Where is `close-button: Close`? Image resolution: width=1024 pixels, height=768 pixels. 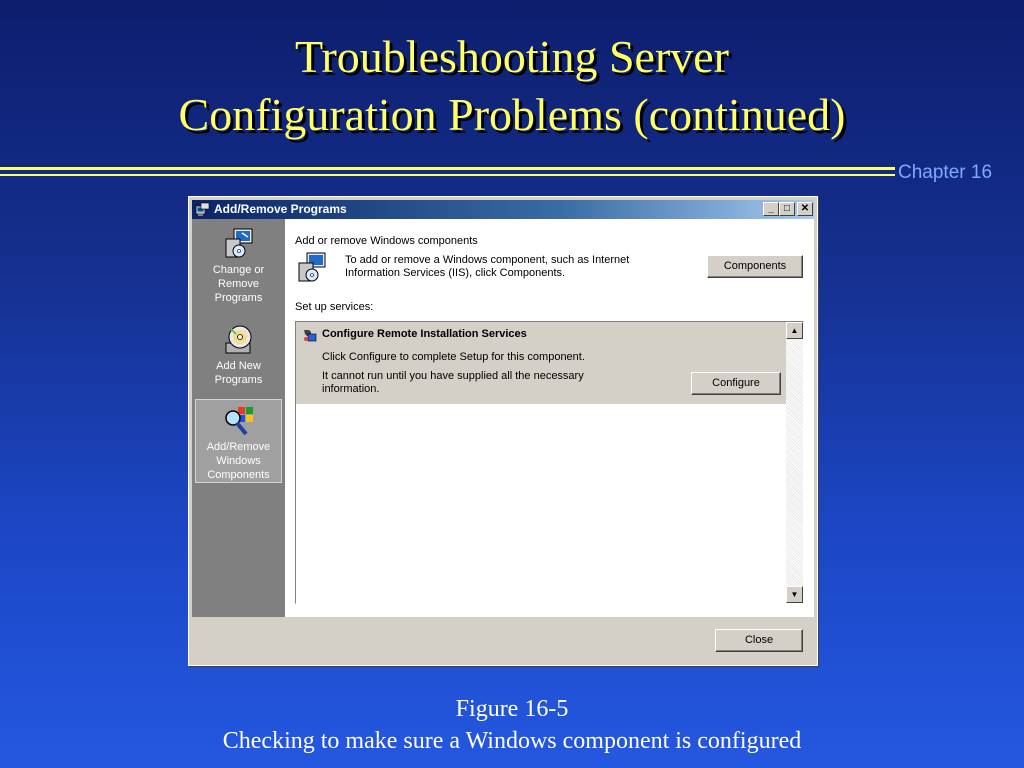 close-button: Close is located at coordinates (759, 640).